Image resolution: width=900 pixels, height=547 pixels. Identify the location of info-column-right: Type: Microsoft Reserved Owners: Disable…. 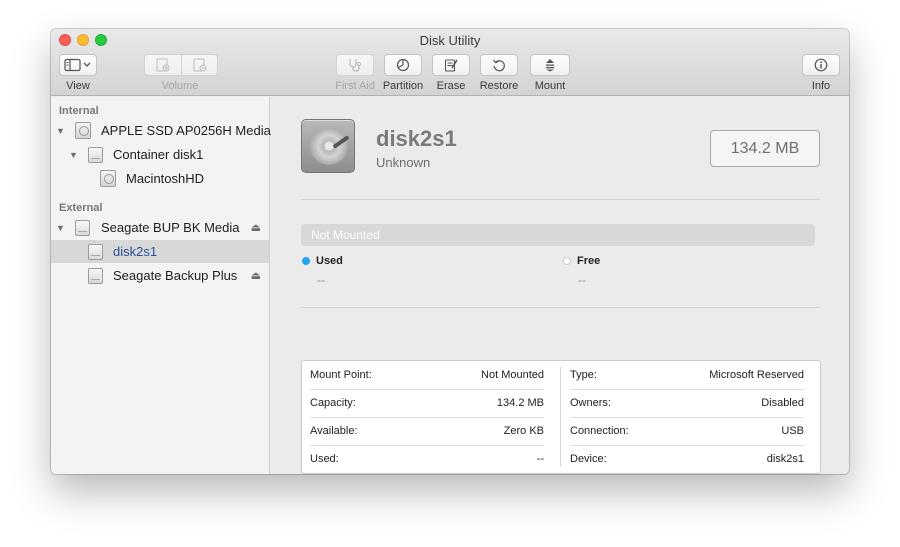
(687, 417).